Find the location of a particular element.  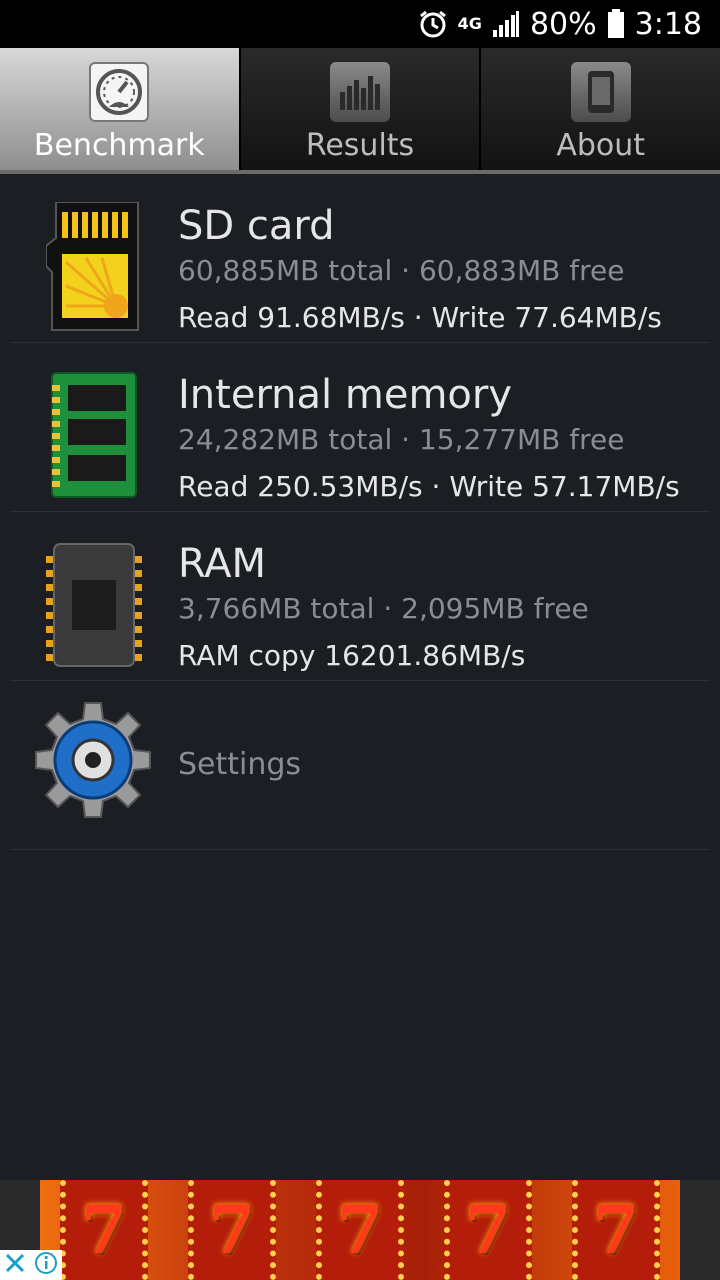

ad-close-icon is located at coordinates (15, 1265).